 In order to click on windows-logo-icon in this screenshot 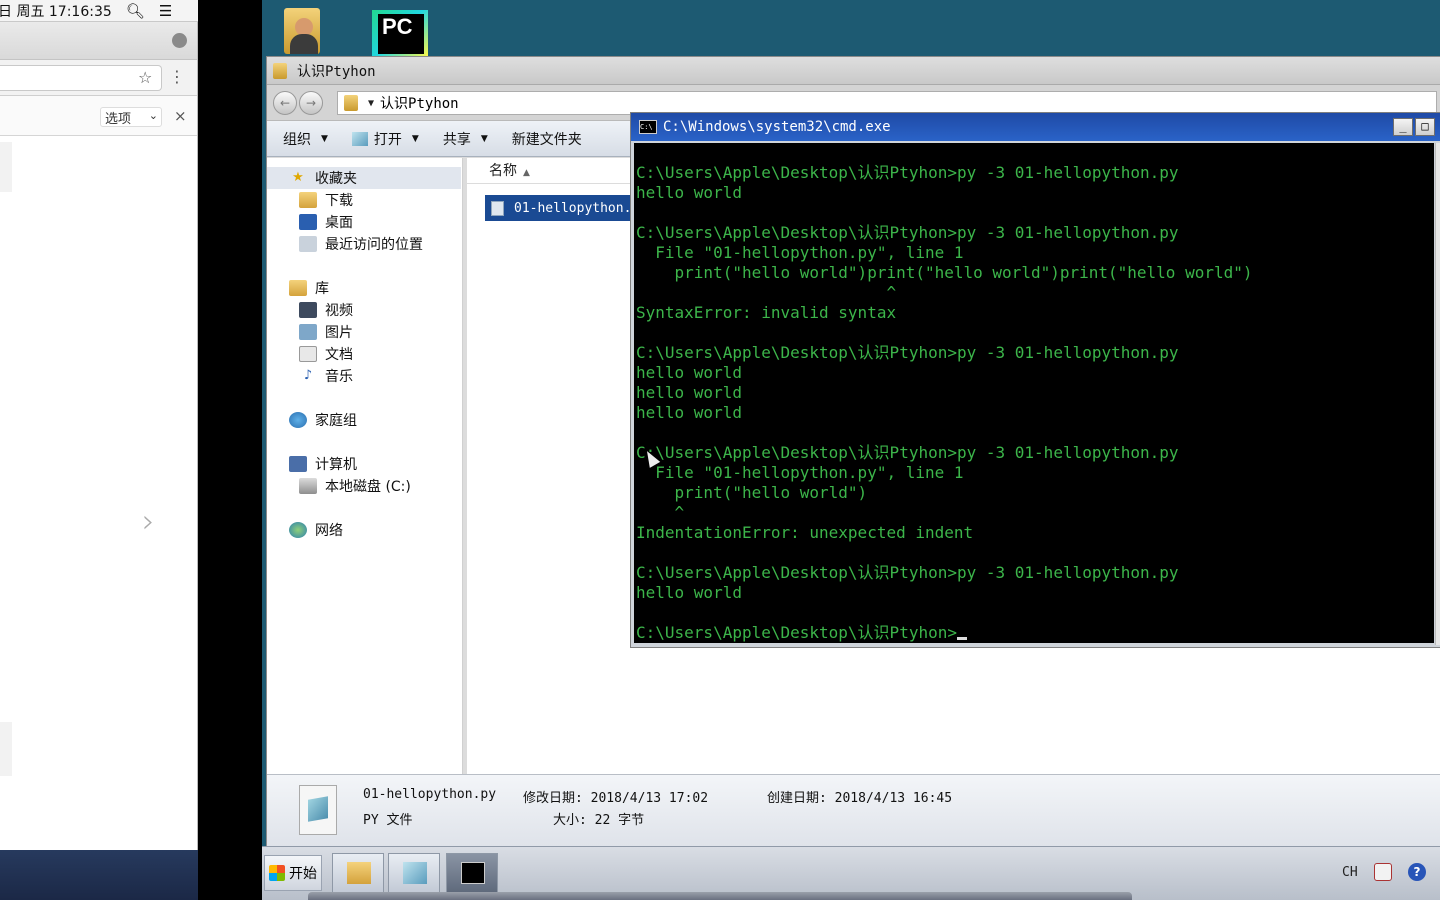, I will do `click(277, 873)`.